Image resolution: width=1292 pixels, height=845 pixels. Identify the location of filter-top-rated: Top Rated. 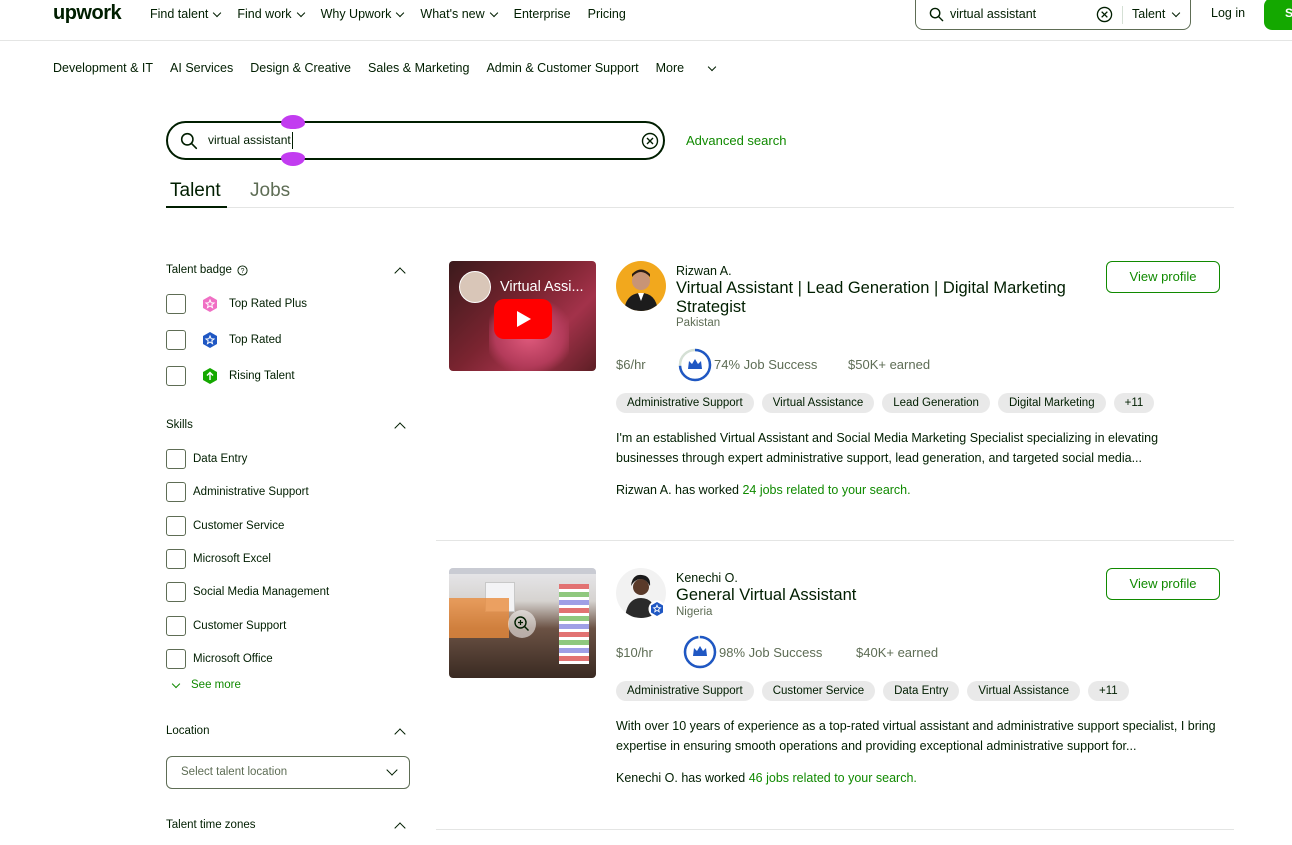
(223, 340).